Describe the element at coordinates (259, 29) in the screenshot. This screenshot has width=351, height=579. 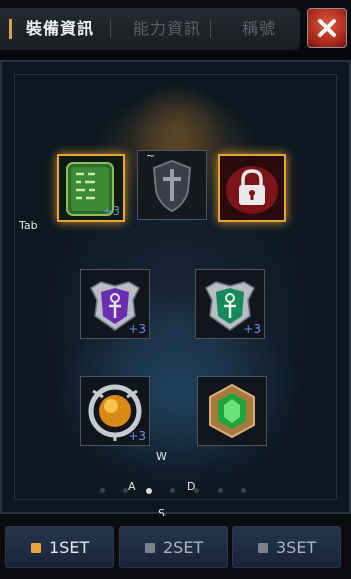
I see `tab-title: 稱號` at that location.